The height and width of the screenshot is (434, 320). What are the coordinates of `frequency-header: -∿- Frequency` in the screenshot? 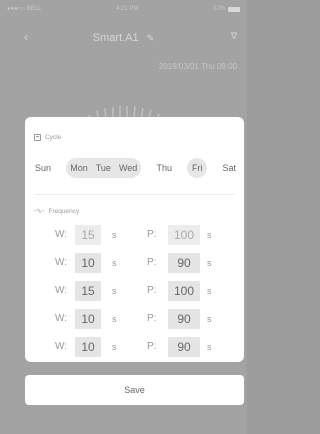 It's located at (57, 211).